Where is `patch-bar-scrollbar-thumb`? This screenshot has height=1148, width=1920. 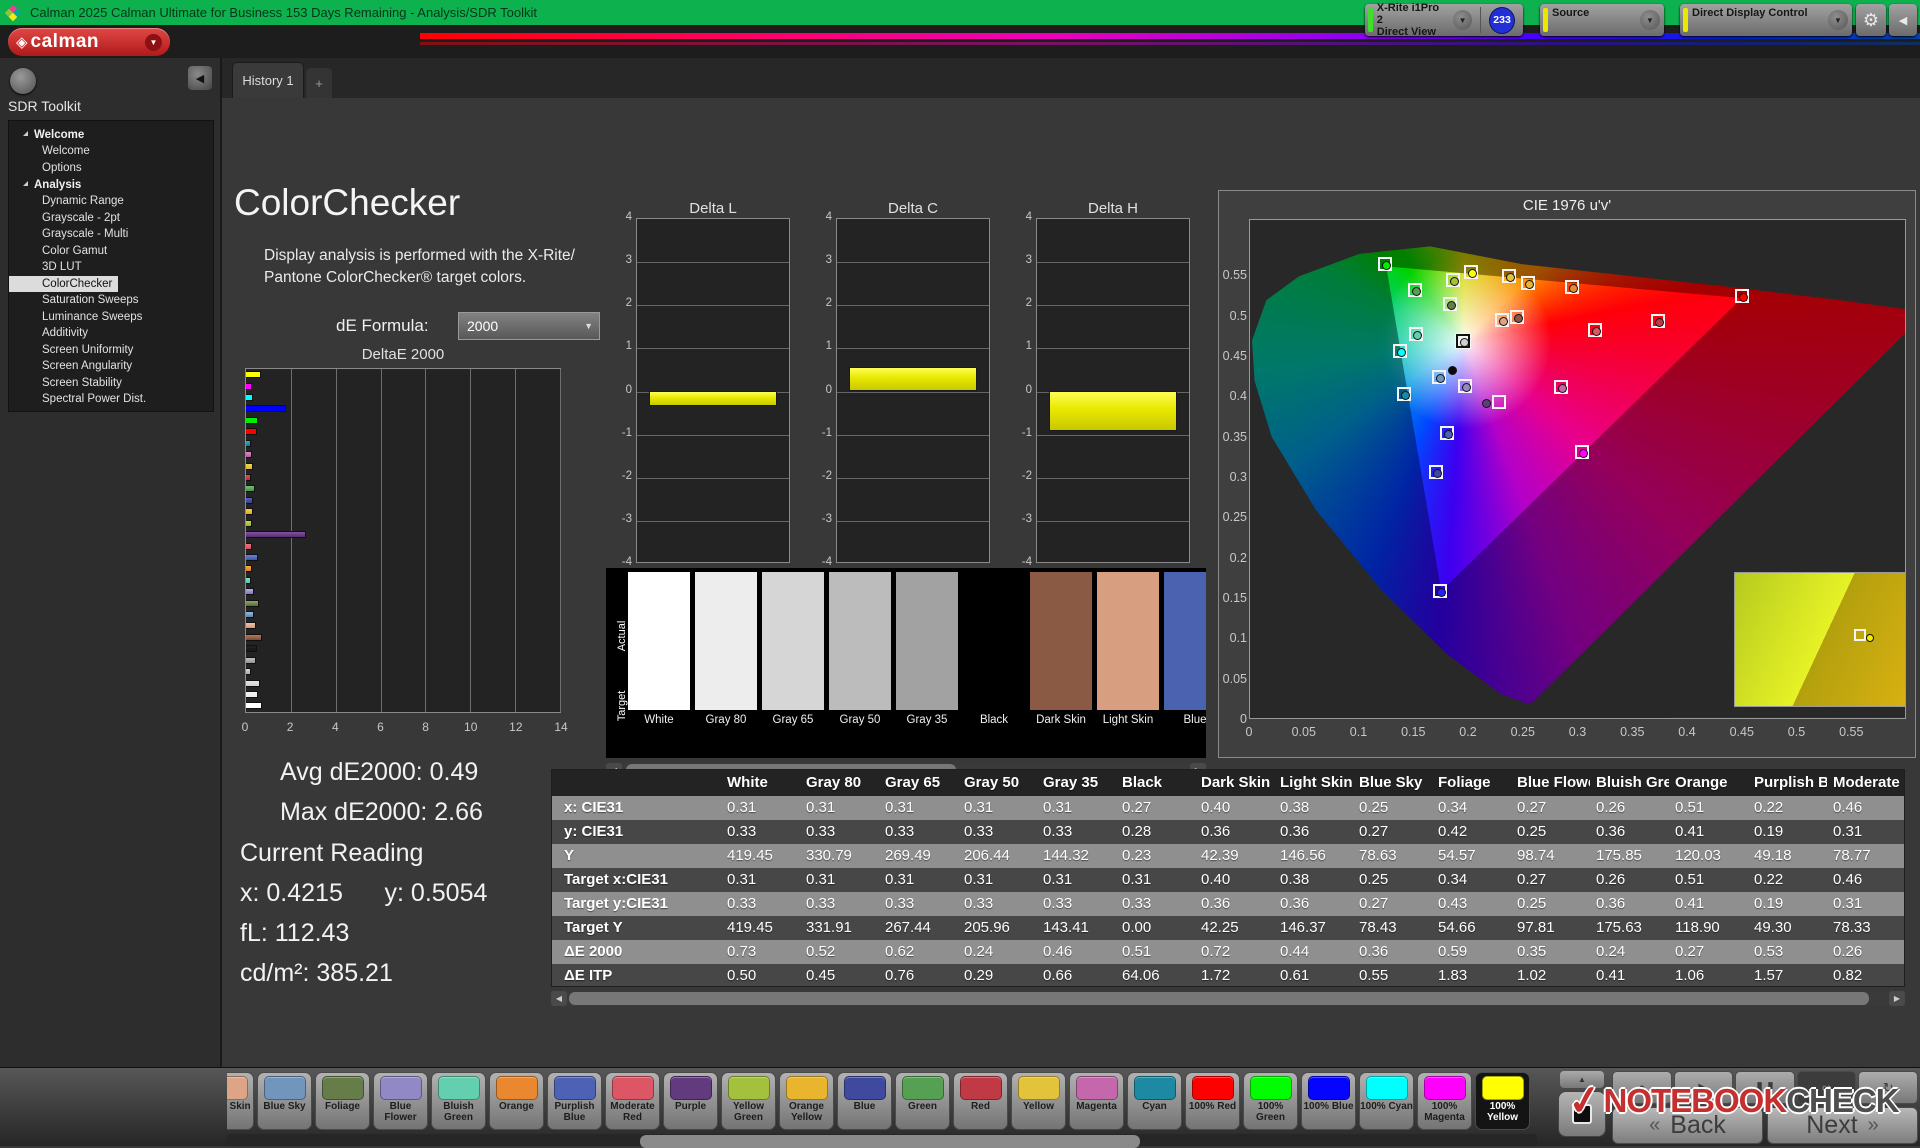 patch-bar-scrollbar-thumb is located at coordinates (890, 1141).